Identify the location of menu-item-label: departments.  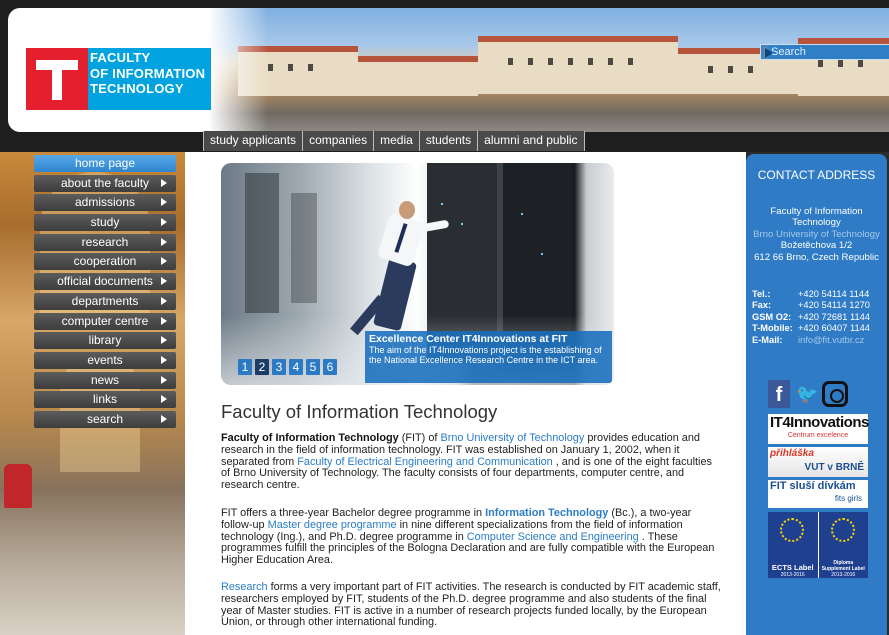
(105, 300).